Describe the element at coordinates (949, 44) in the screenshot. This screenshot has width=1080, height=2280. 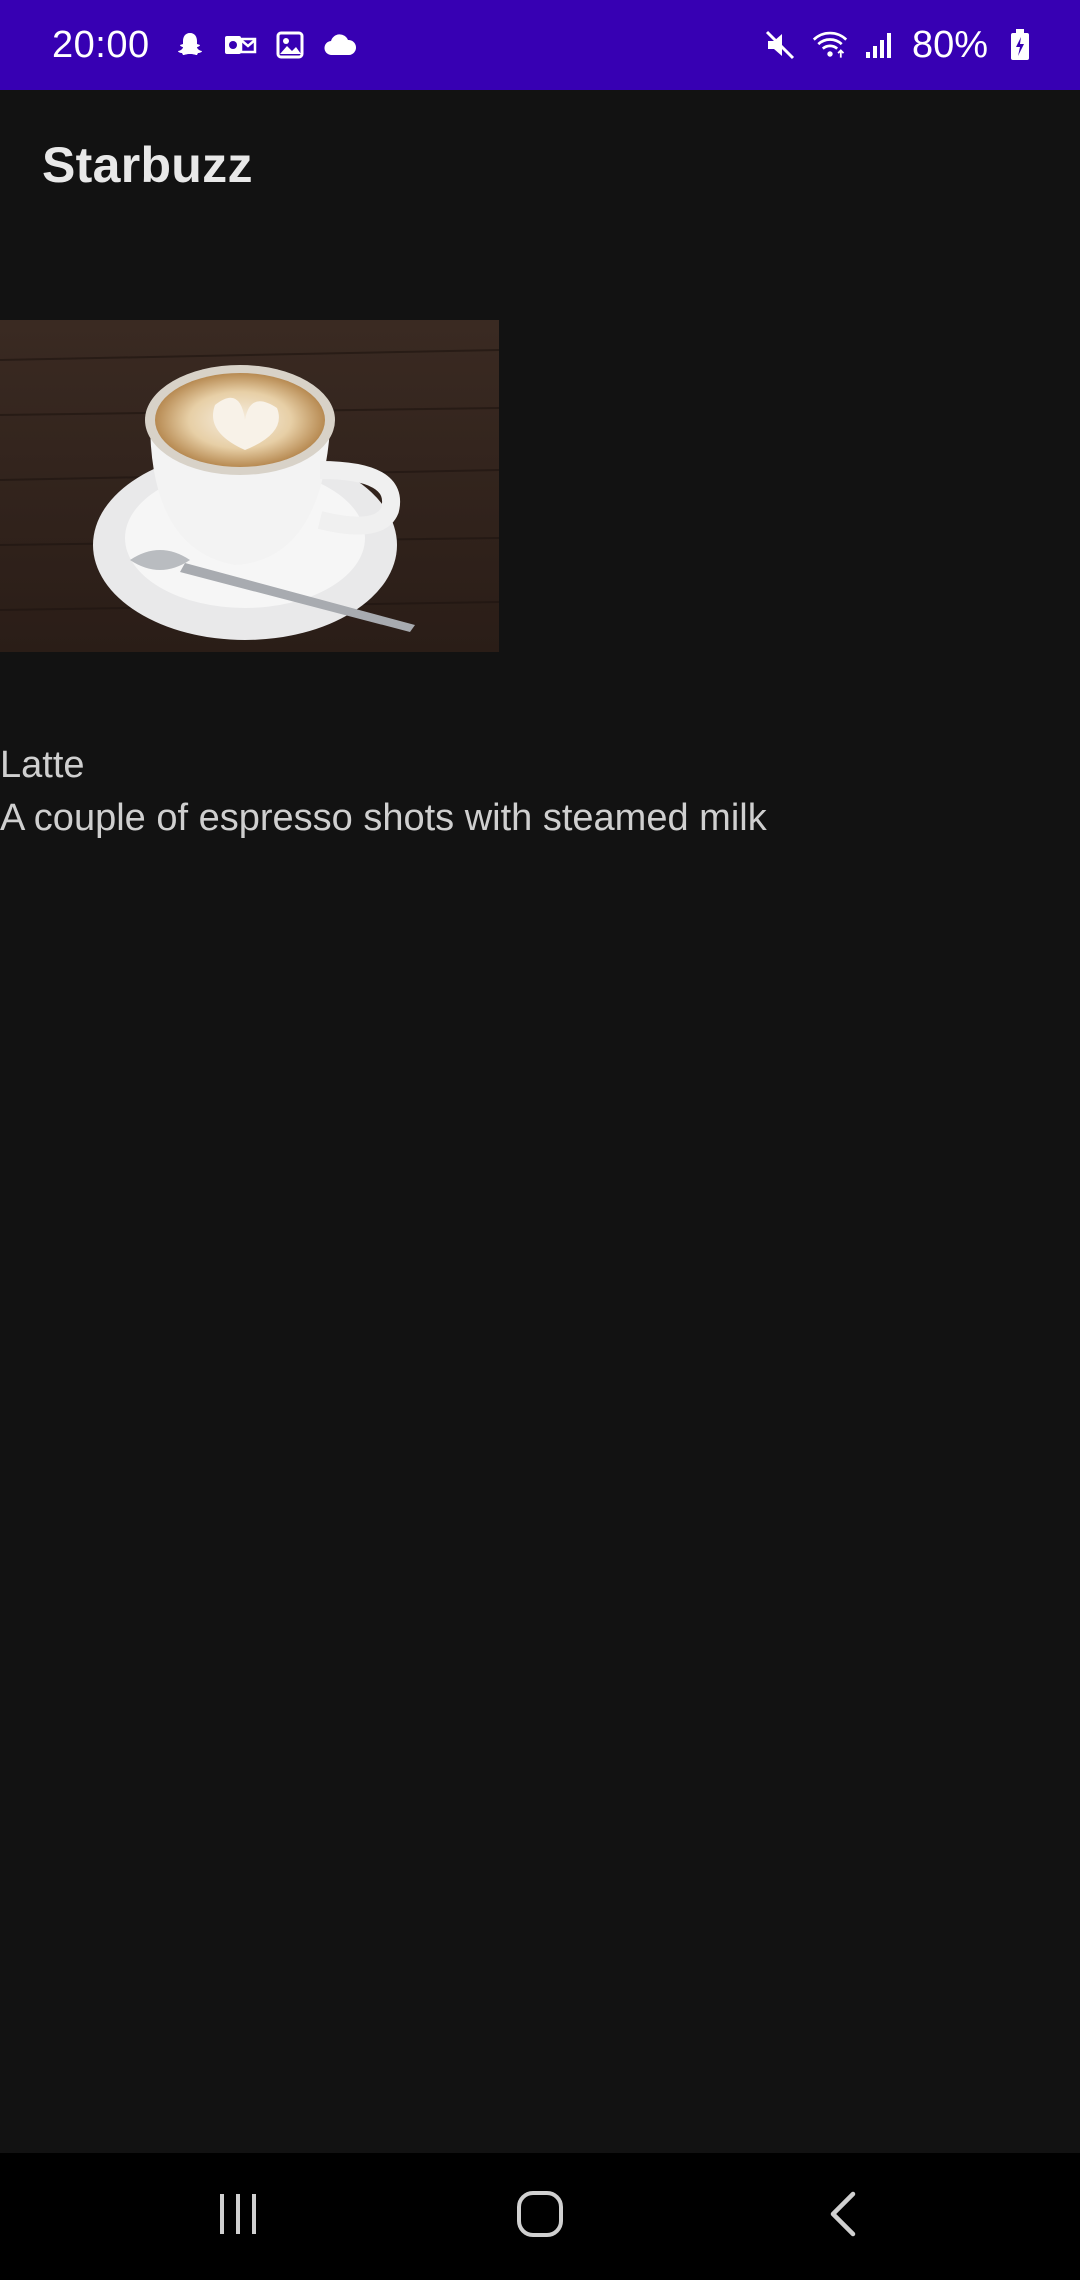
I see `battery-percent: 80%` at that location.